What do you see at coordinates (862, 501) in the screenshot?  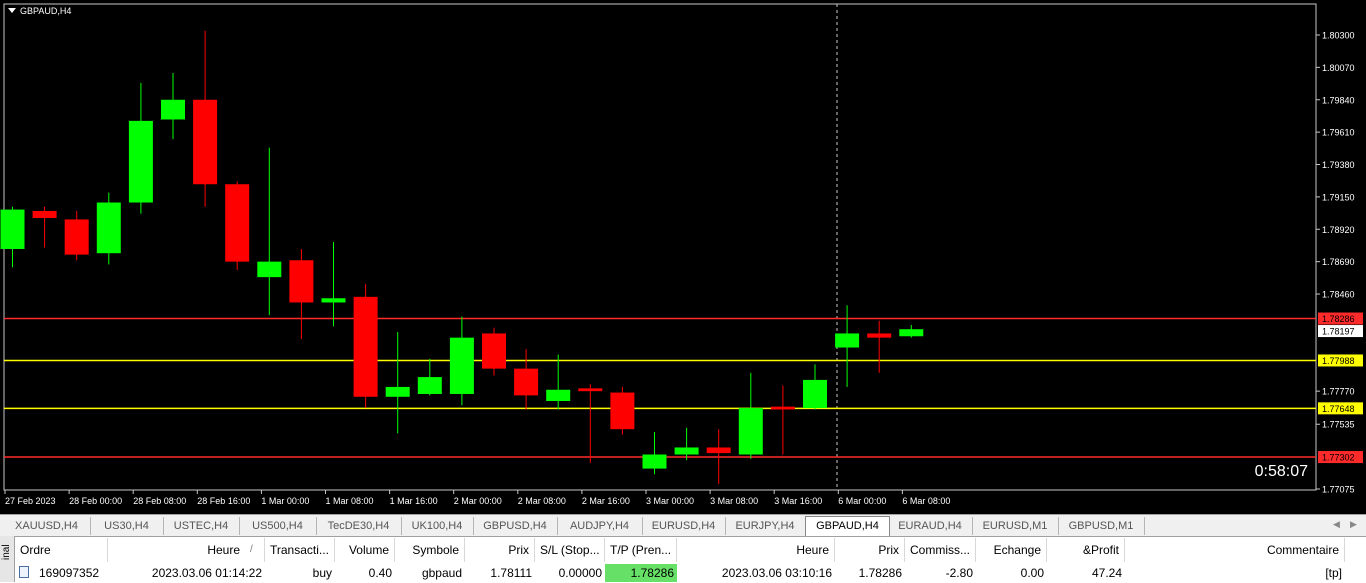 I see `time-axis-label: 6 Mar 00:00` at bounding box center [862, 501].